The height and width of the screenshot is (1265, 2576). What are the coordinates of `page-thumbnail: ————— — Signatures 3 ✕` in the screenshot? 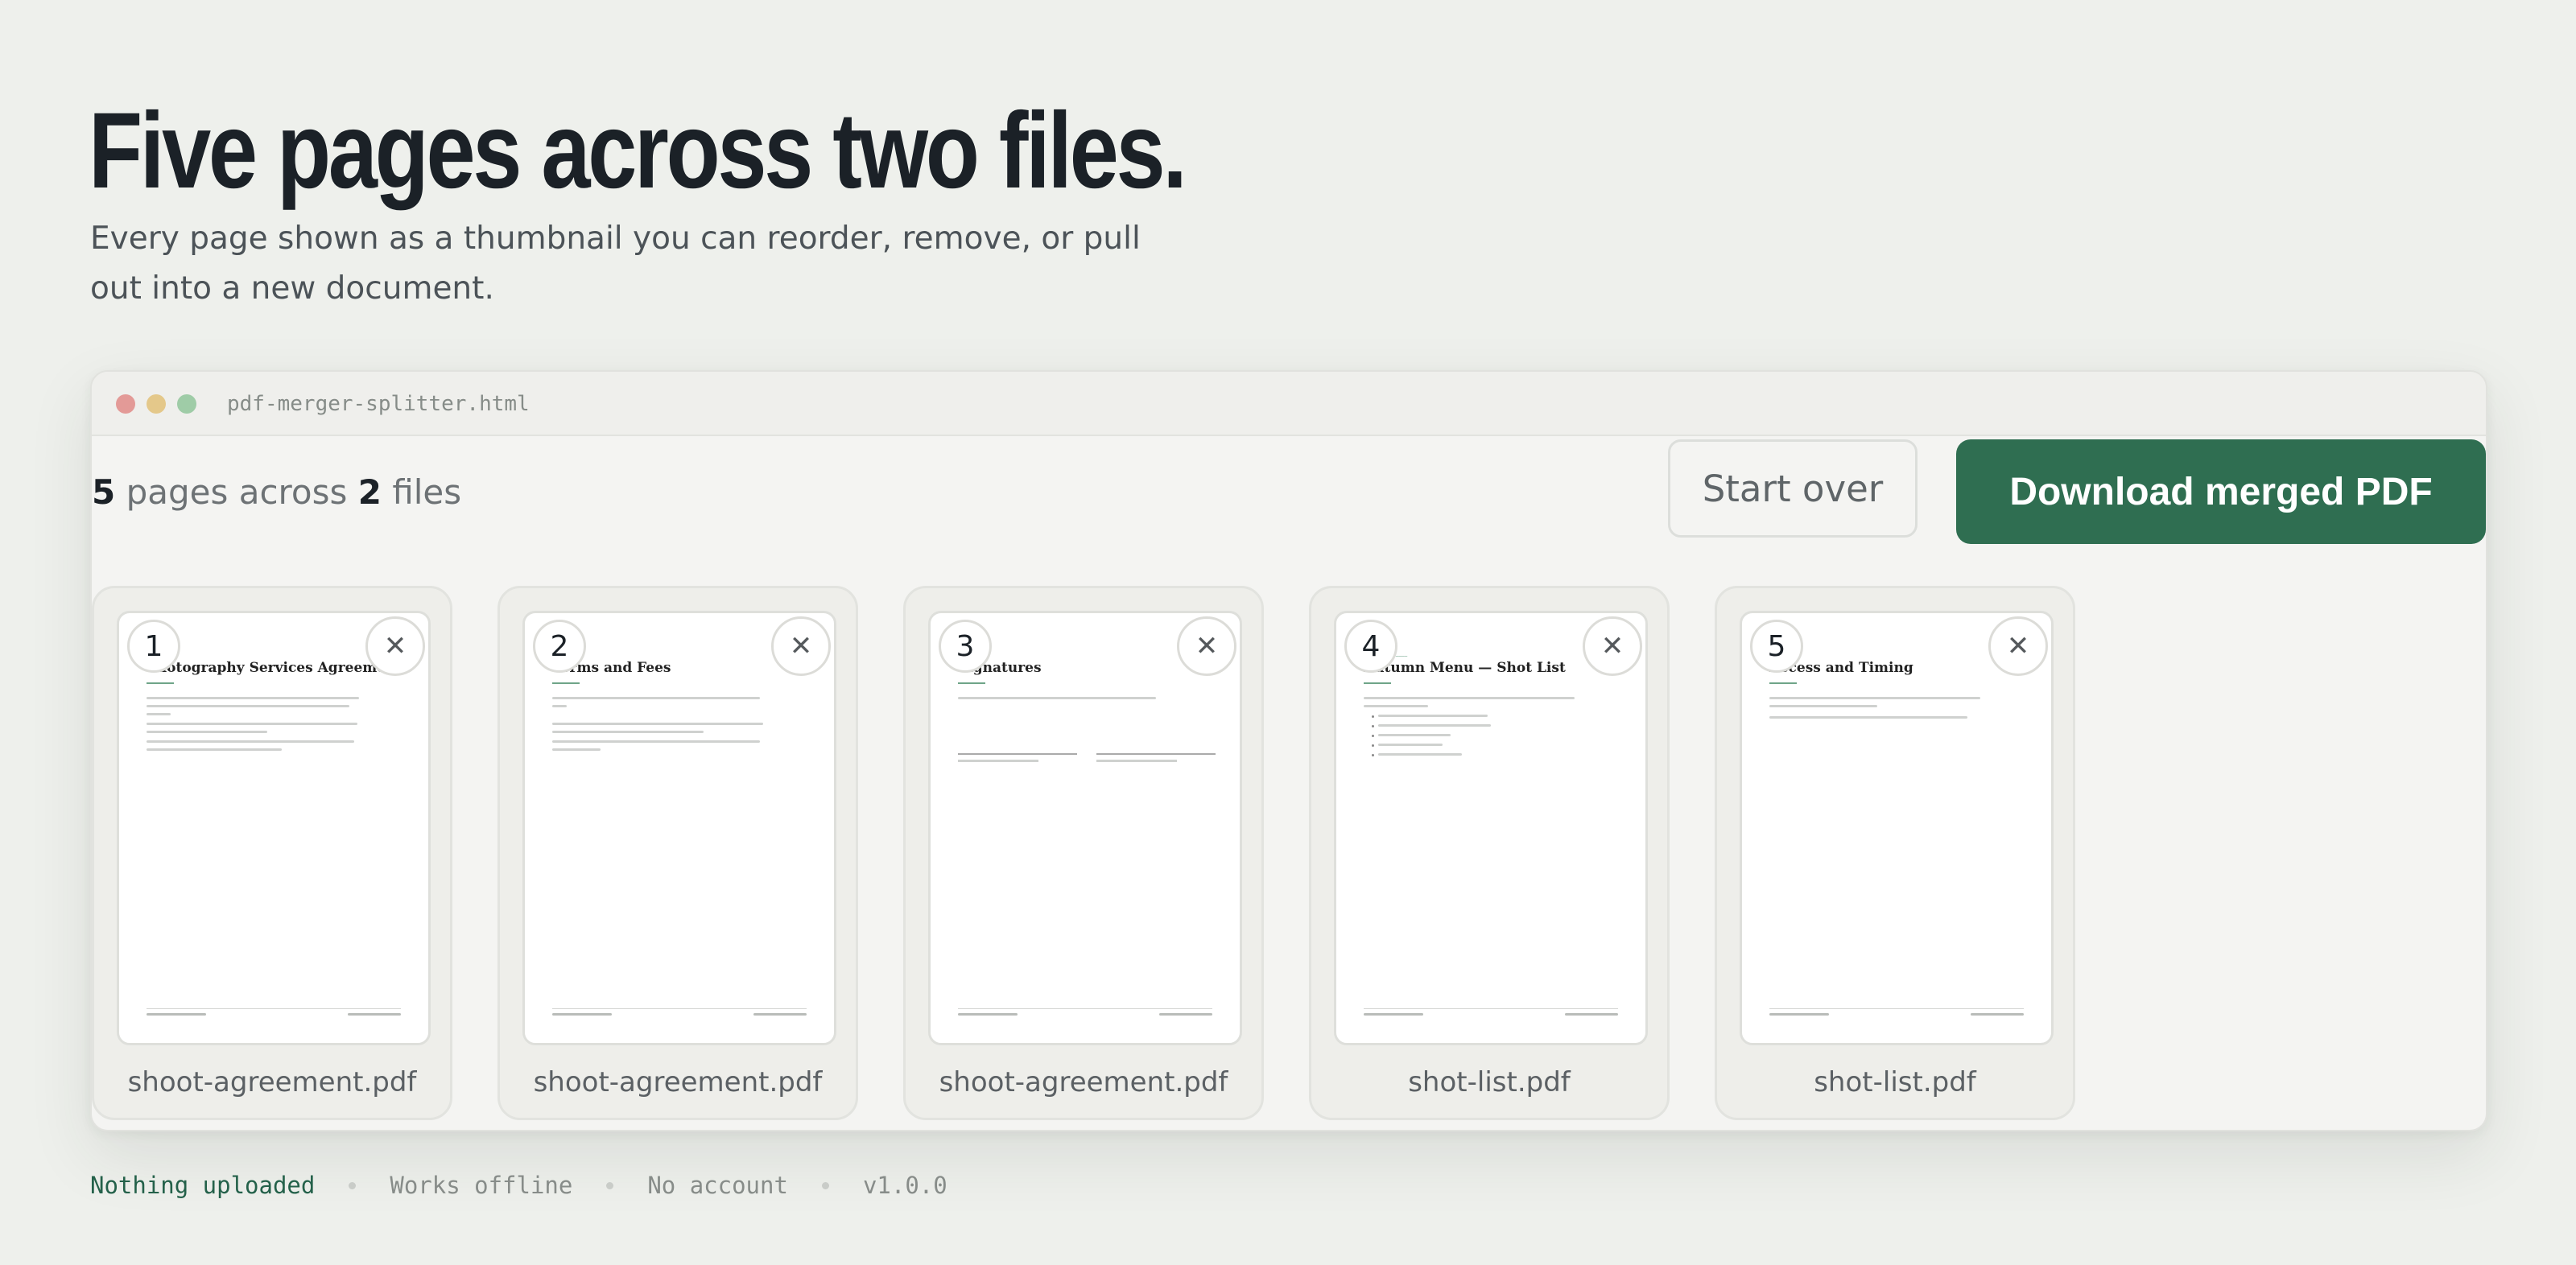 It's located at (1085, 828).